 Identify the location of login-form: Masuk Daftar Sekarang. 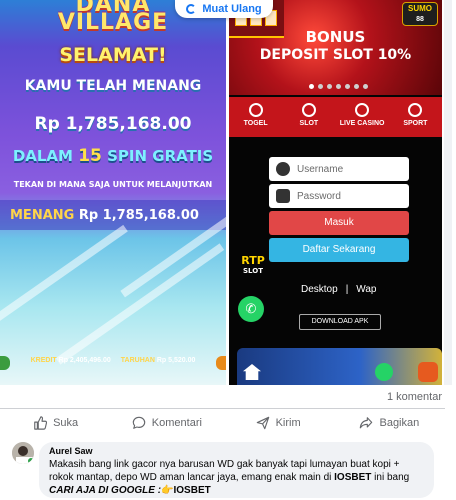
(339, 209).